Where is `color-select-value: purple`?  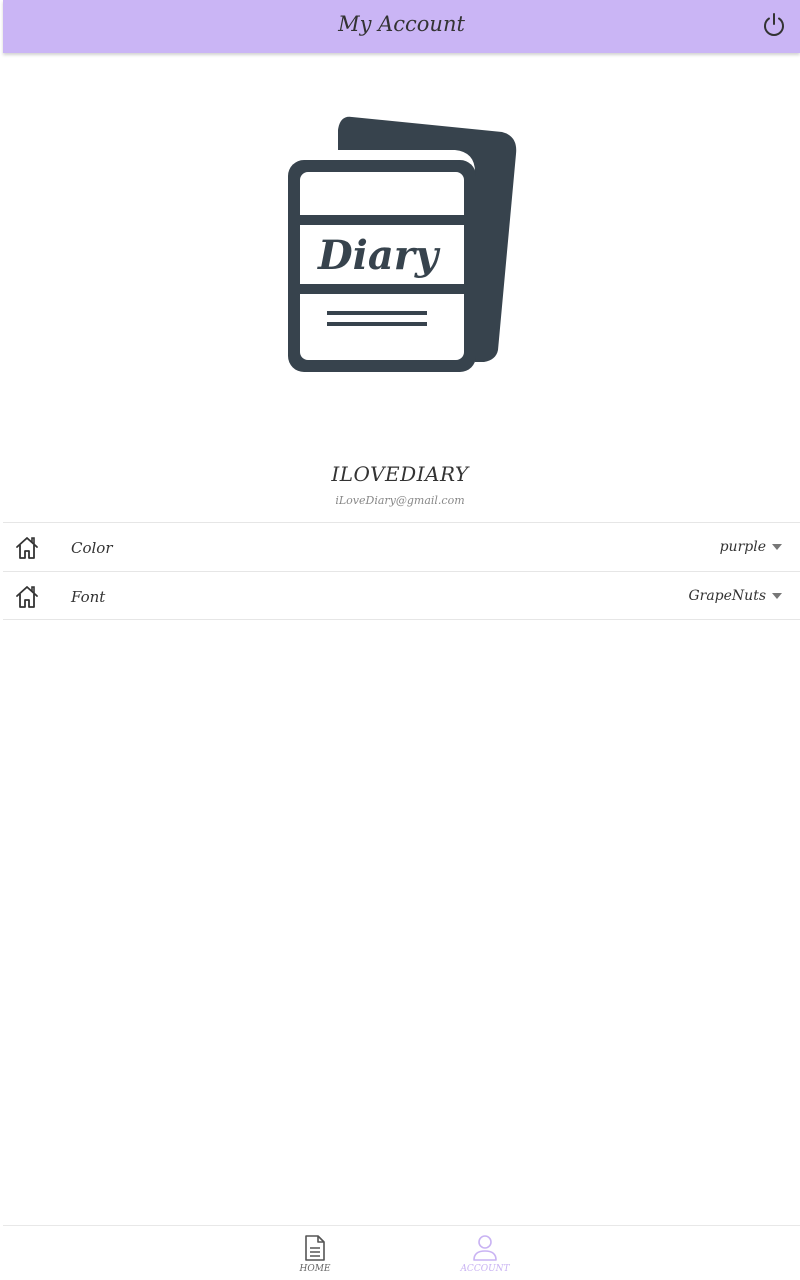
color-select-value: purple is located at coordinates (742, 547).